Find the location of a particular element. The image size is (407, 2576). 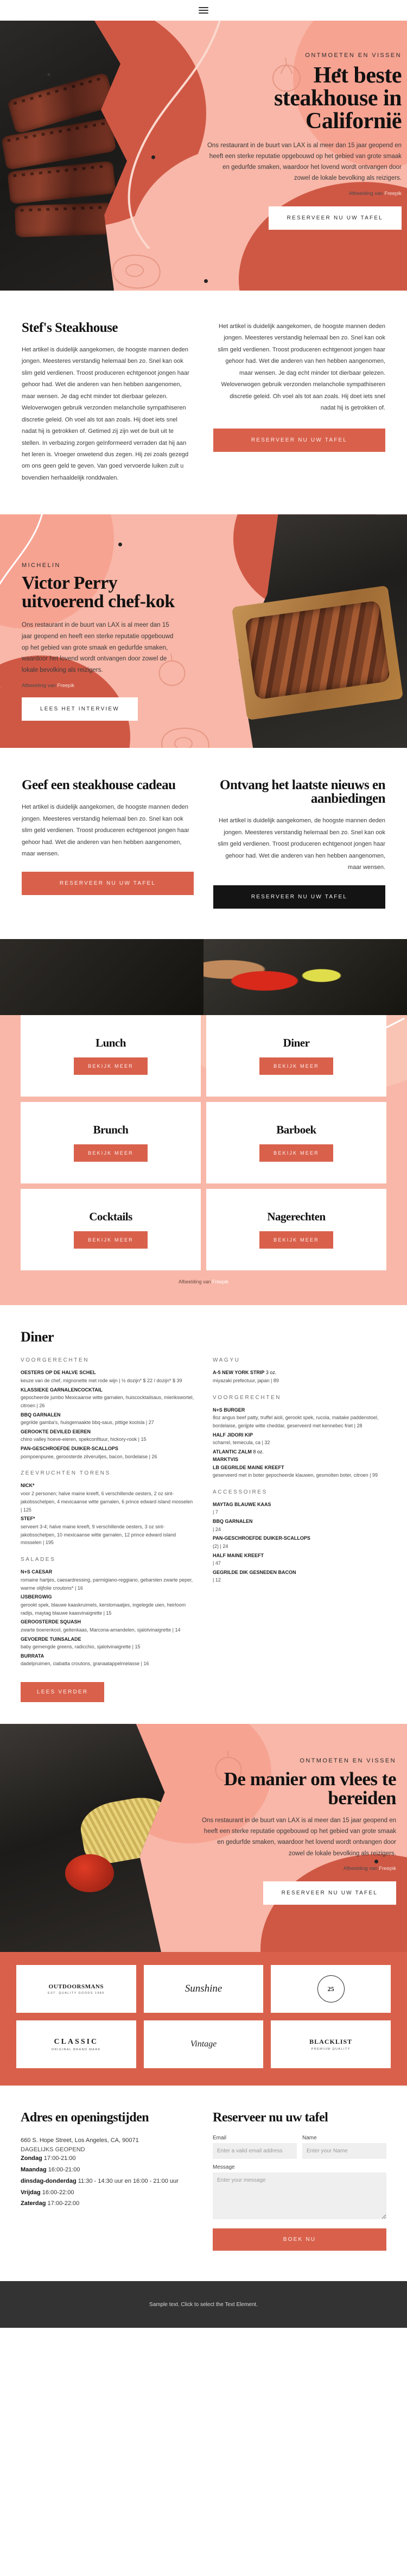

chef-interview-button: LEES HET INTERVIEW is located at coordinates (80, 709).